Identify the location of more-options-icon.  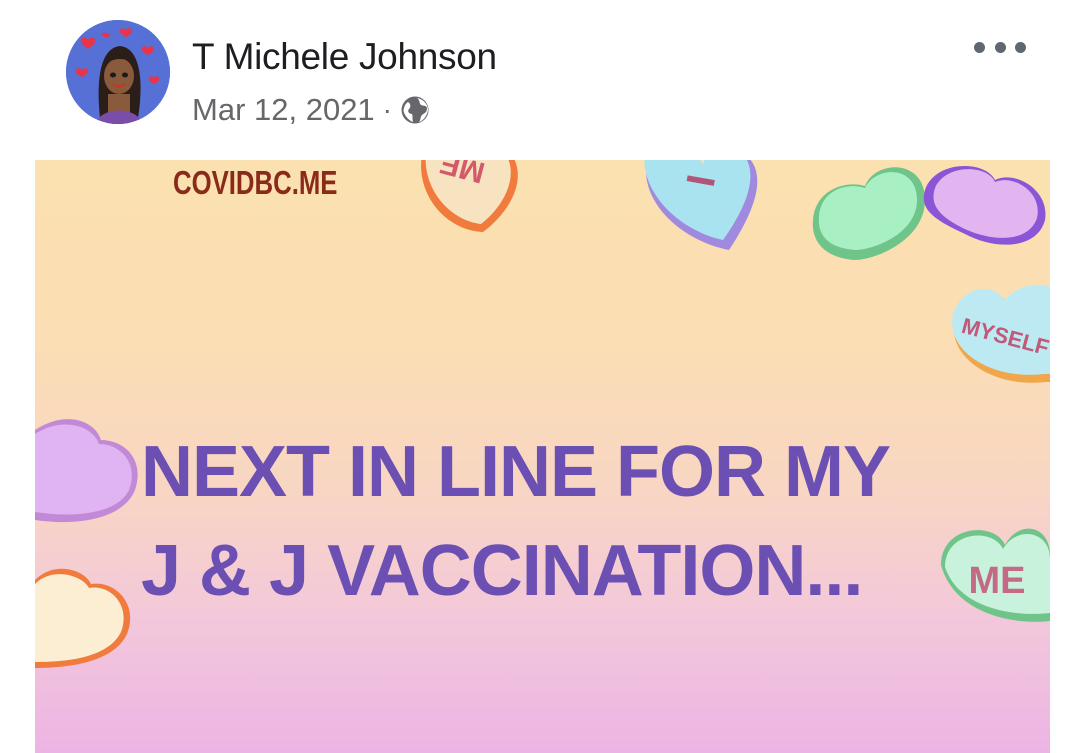
(1000, 47).